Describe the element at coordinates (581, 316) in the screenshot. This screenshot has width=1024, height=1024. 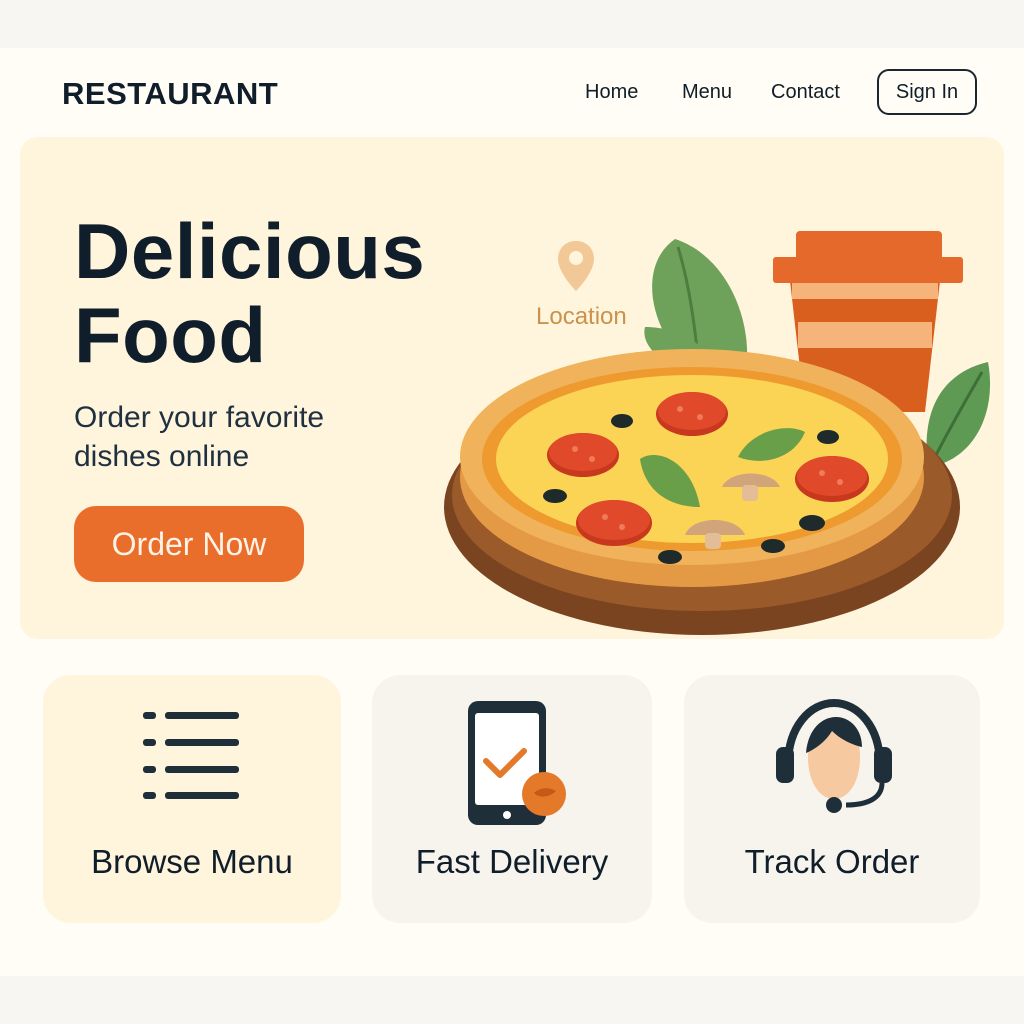
I see `location-label: Location` at that location.